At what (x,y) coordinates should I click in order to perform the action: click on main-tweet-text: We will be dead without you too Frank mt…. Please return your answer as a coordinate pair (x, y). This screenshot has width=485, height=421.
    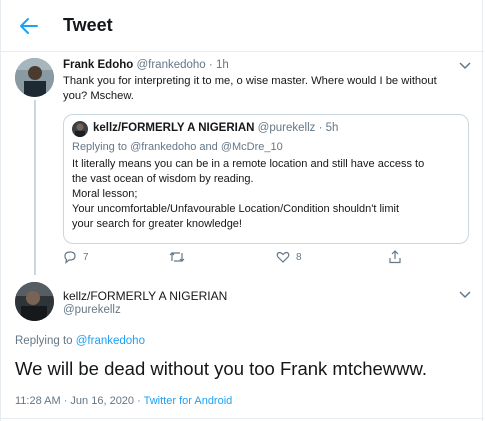
    Looking at the image, I should click on (221, 368).